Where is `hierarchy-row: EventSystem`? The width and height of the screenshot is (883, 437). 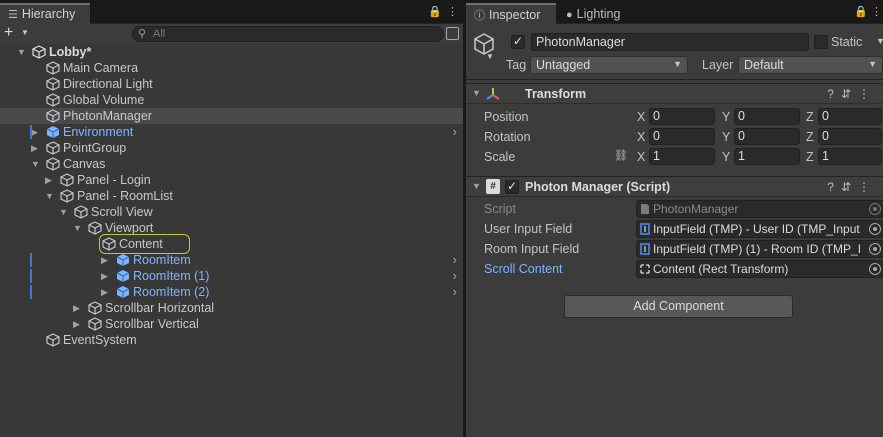 hierarchy-row: EventSystem is located at coordinates (231, 340).